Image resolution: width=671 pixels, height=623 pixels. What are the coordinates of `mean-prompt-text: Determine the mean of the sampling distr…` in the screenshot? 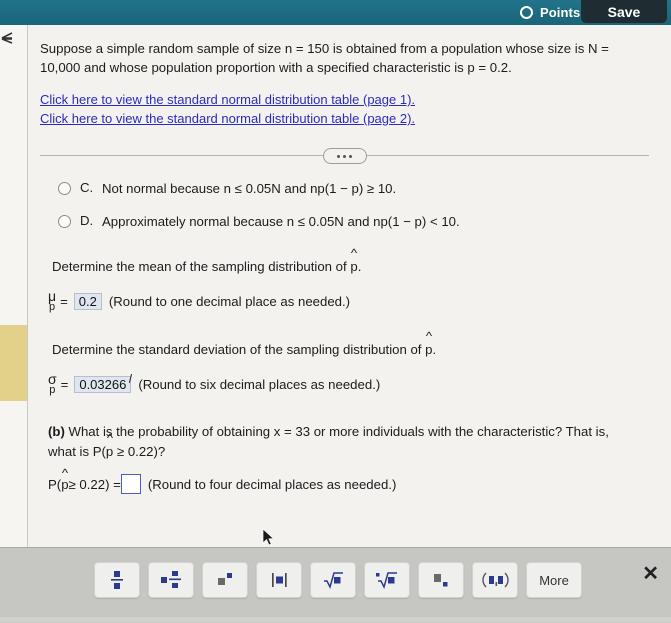 It's located at (201, 266).